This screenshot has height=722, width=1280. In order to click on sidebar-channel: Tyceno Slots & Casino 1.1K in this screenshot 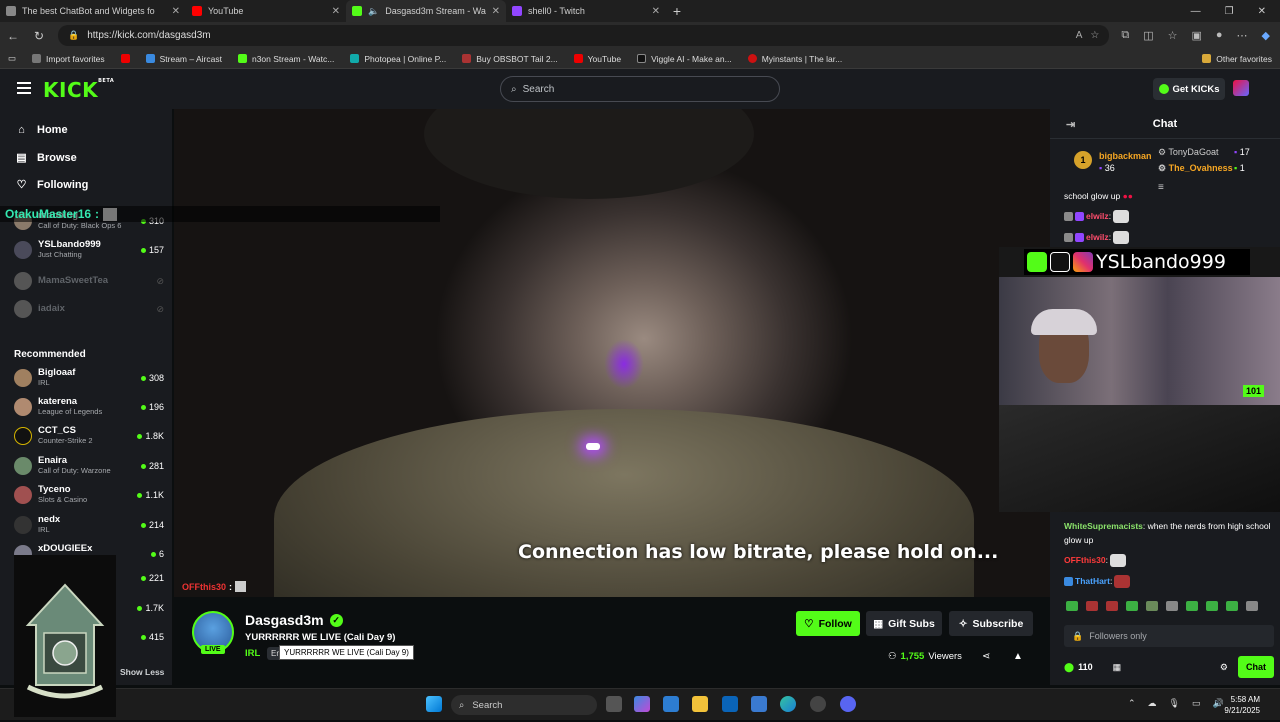, I will do `click(89, 495)`.